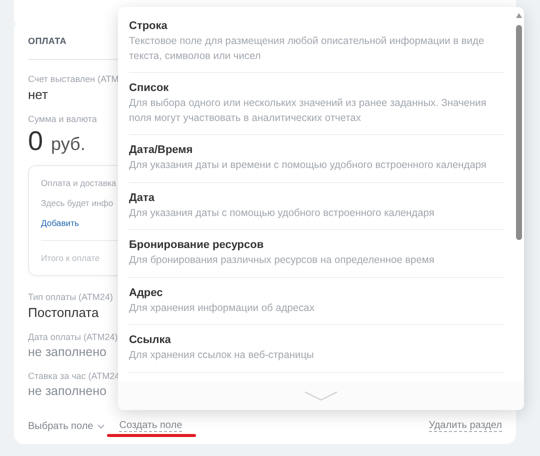  I want to click on item-description: Для хранения ссылок на веб-страницы, so click(222, 356).